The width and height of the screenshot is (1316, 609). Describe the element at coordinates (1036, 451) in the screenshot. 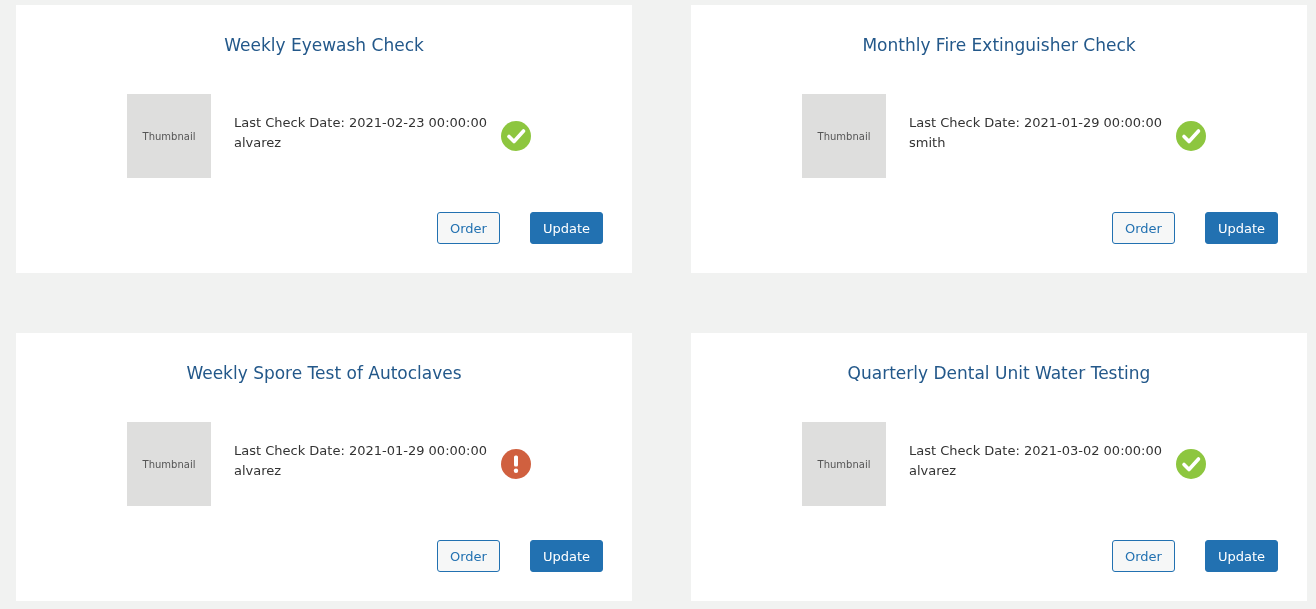

I see `last-check-date: Last Check Date: 2021-03-02 00:00:00` at that location.